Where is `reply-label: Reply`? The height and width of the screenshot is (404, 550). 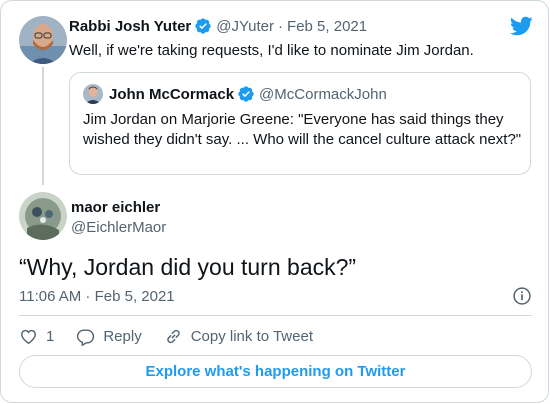
reply-label: Reply is located at coordinates (122, 336).